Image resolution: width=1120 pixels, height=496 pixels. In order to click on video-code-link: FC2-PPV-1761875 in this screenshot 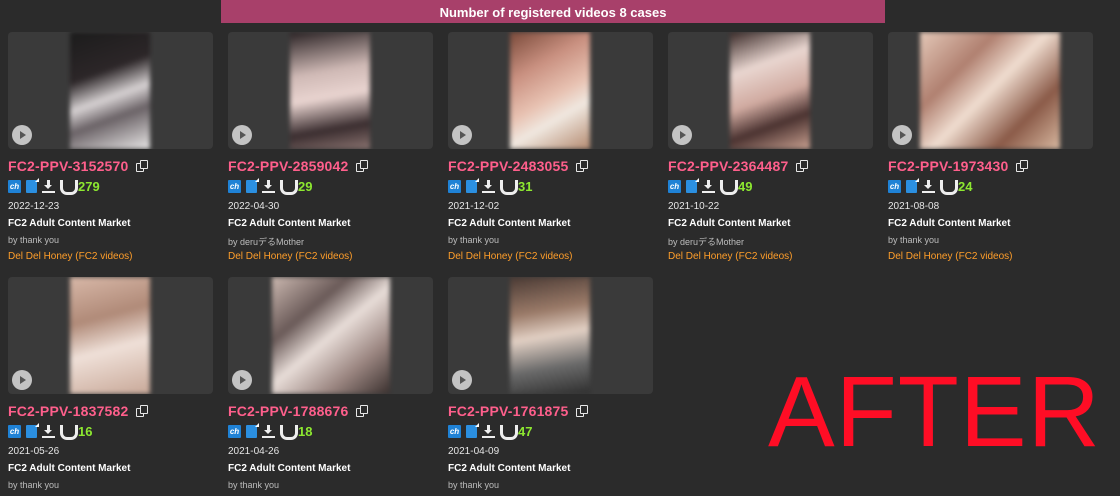, I will do `click(508, 411)`.